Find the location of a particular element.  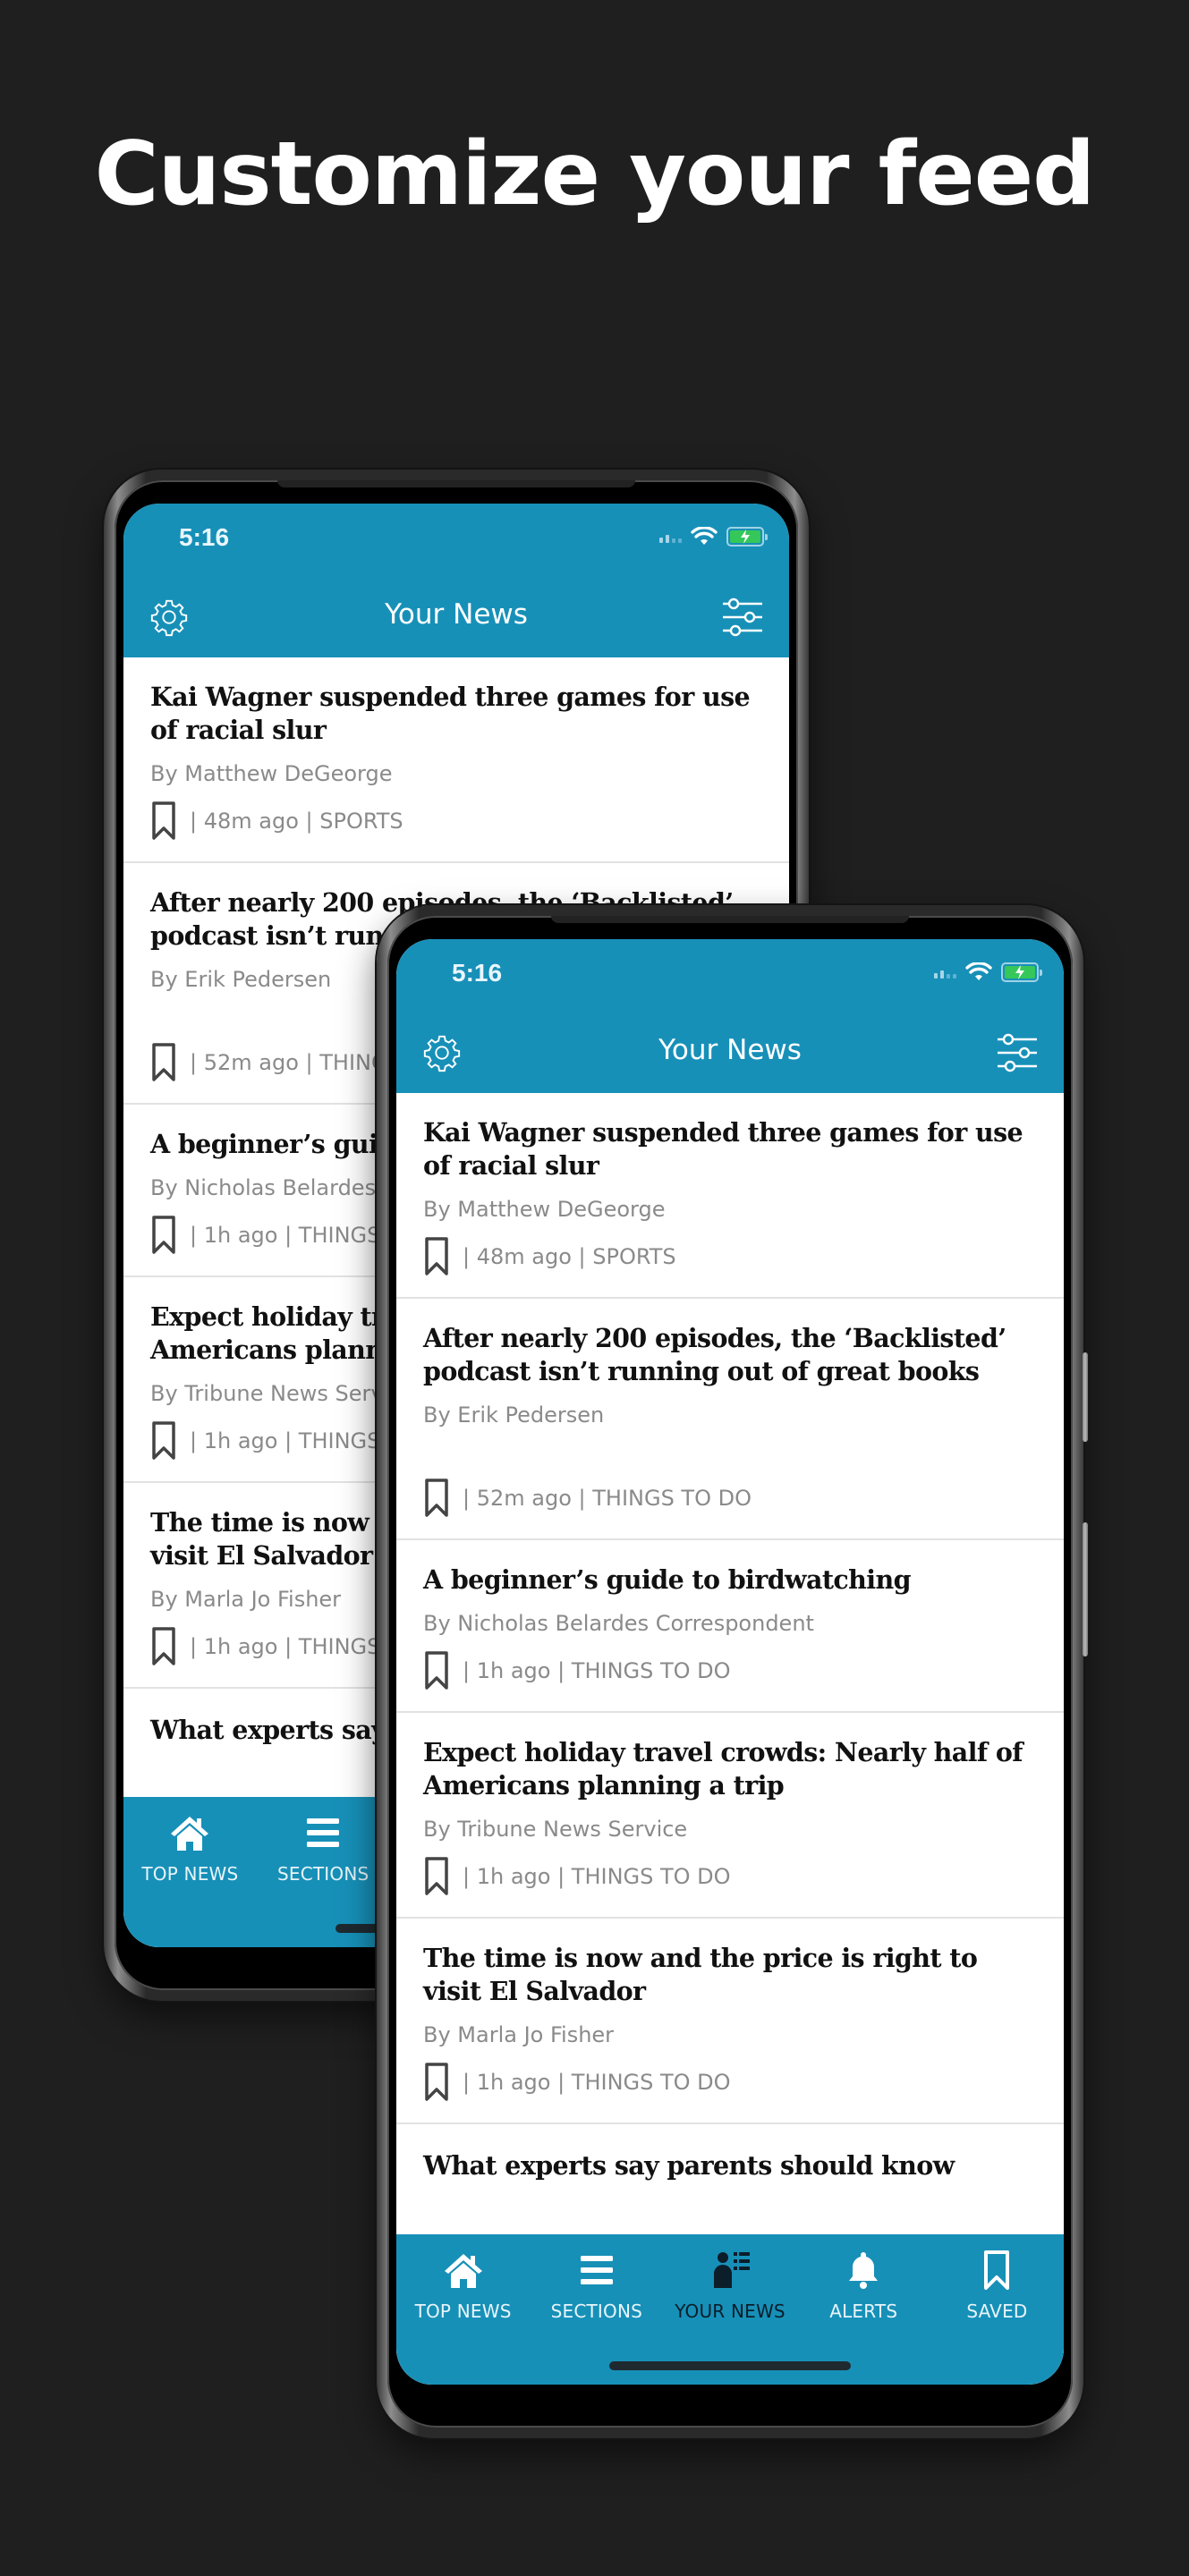

tab-alerts: ALERTS is located at coordinates (863, 2285).